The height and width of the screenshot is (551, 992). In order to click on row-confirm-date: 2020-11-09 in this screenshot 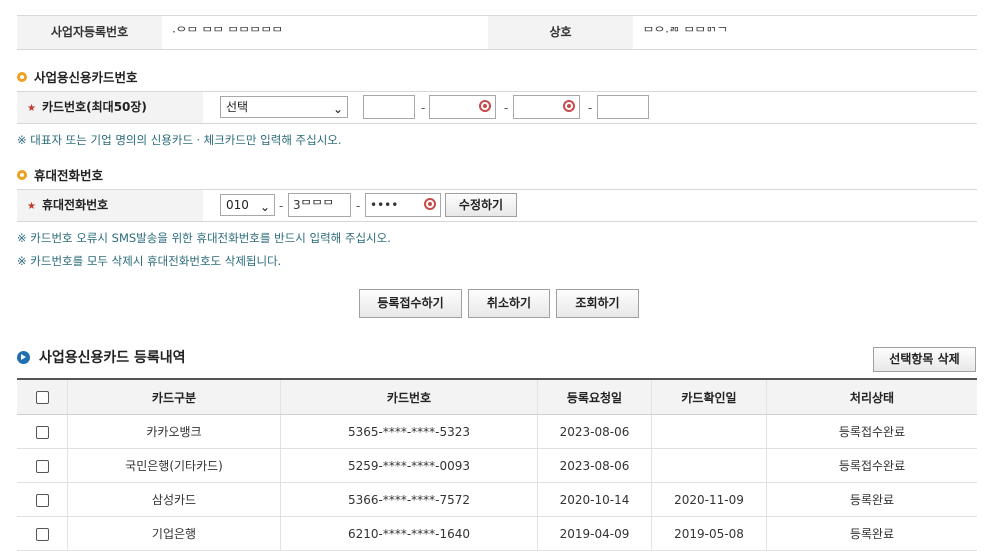, I will do `click(709, 499)`.